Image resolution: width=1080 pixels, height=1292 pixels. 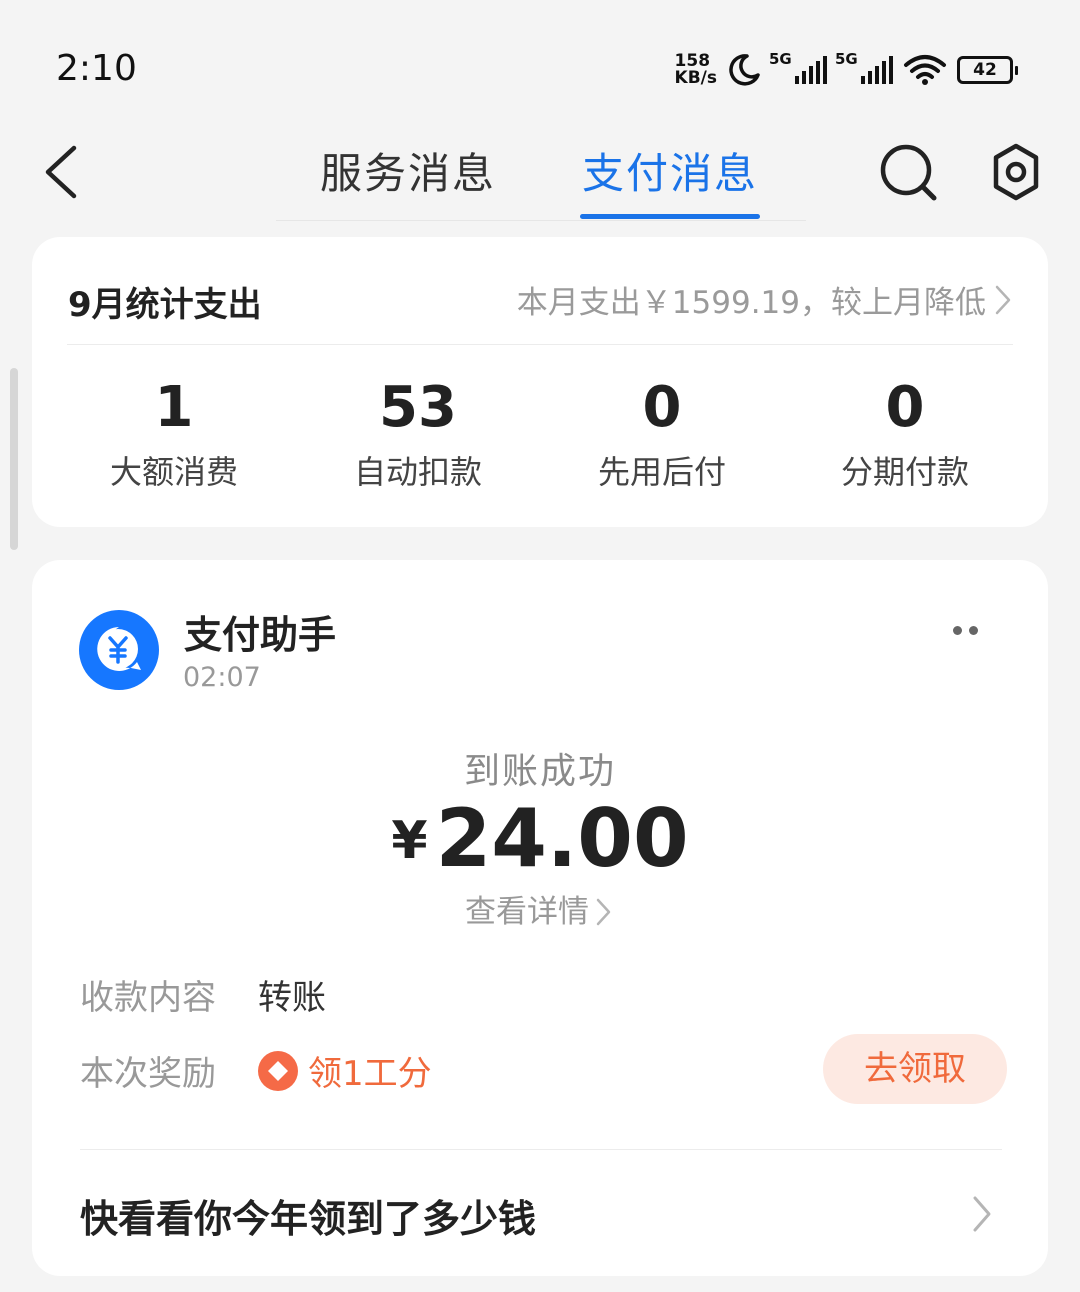 I want to click on search-icon, so click(x=909, y=173).